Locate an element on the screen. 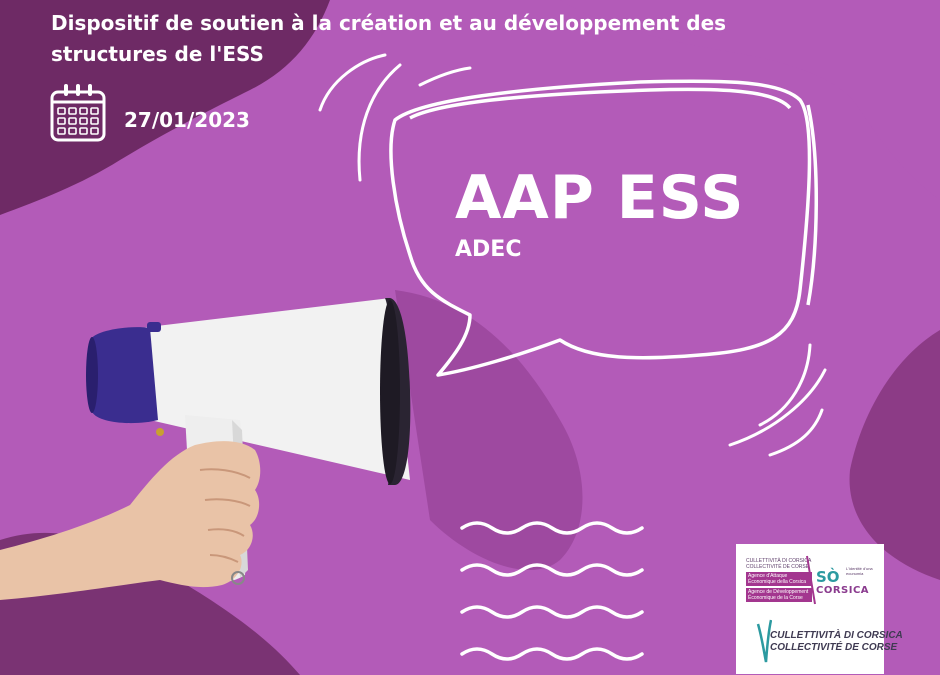 This screenshot has height=675, width=940. so-corsica-name: CORSICA is located at coordinates (843, 590).